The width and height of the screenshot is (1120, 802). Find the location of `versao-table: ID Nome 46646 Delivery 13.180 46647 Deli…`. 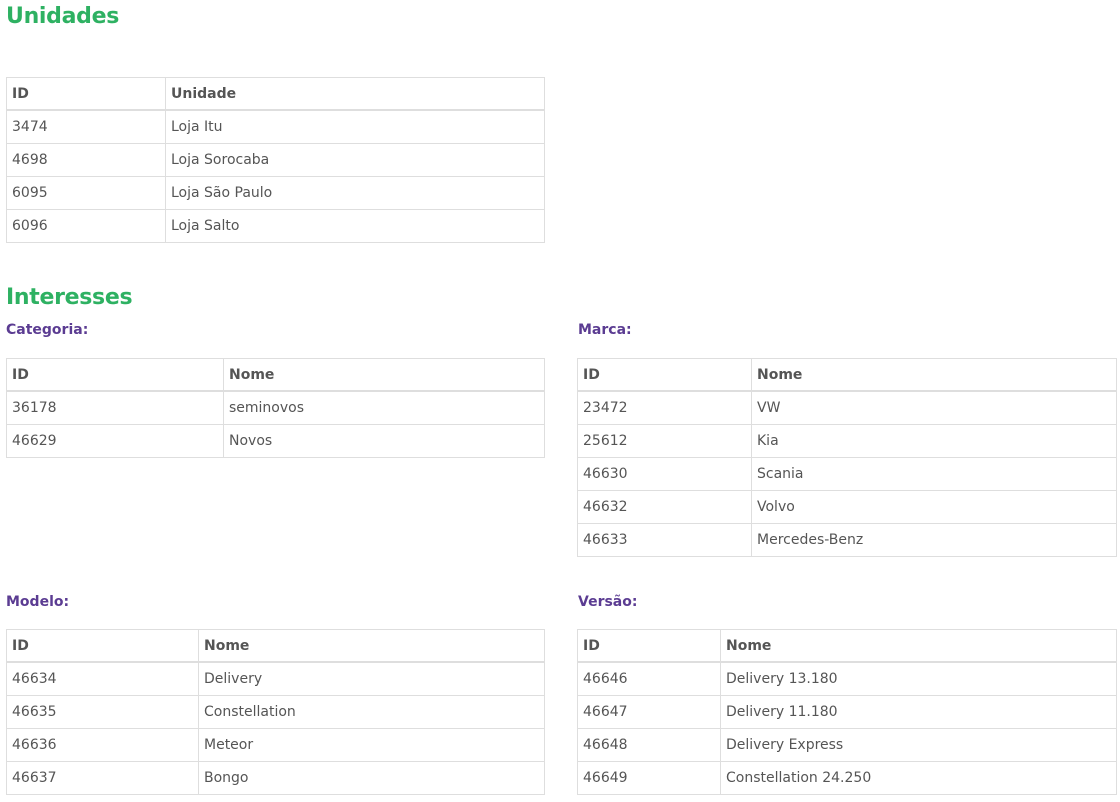

versao-table: ID Nome 46646 Delivery 13.180 46647 Deli… is located at coordinates (847, 712).